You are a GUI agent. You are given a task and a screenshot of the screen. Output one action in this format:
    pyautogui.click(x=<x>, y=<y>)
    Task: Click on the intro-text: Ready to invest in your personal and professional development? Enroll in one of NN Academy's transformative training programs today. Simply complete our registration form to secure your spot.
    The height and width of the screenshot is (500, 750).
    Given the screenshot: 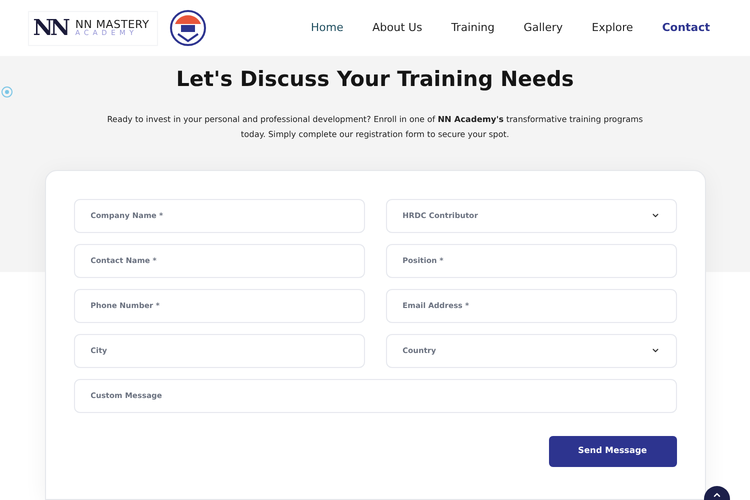 What is the action you would take?
    pyautogui.click(x=375, y=126)
    